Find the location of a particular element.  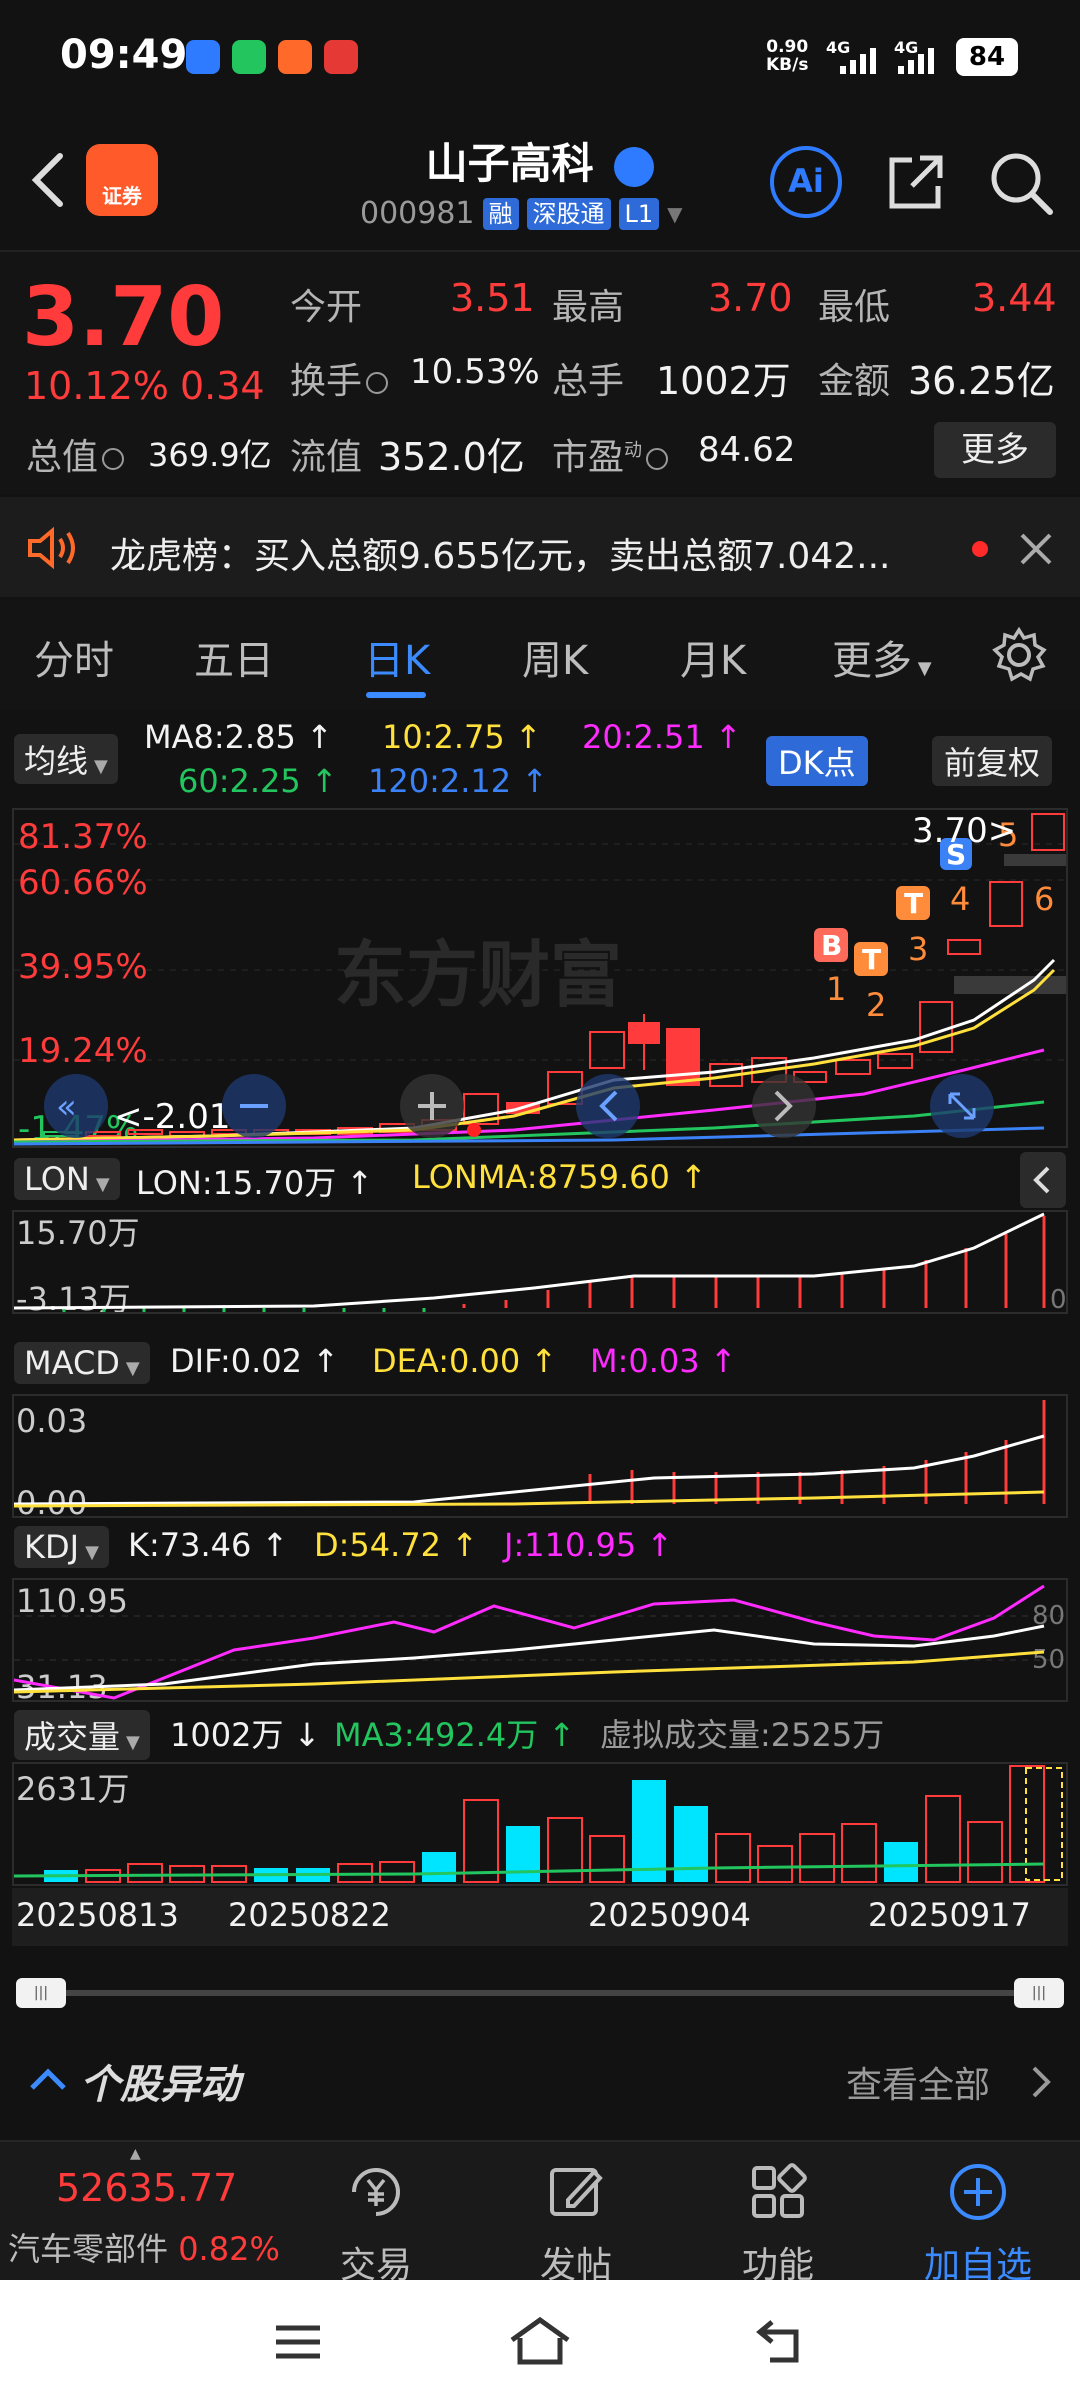

date-label-0: 20250813 is located at coordinates (97, 1915).